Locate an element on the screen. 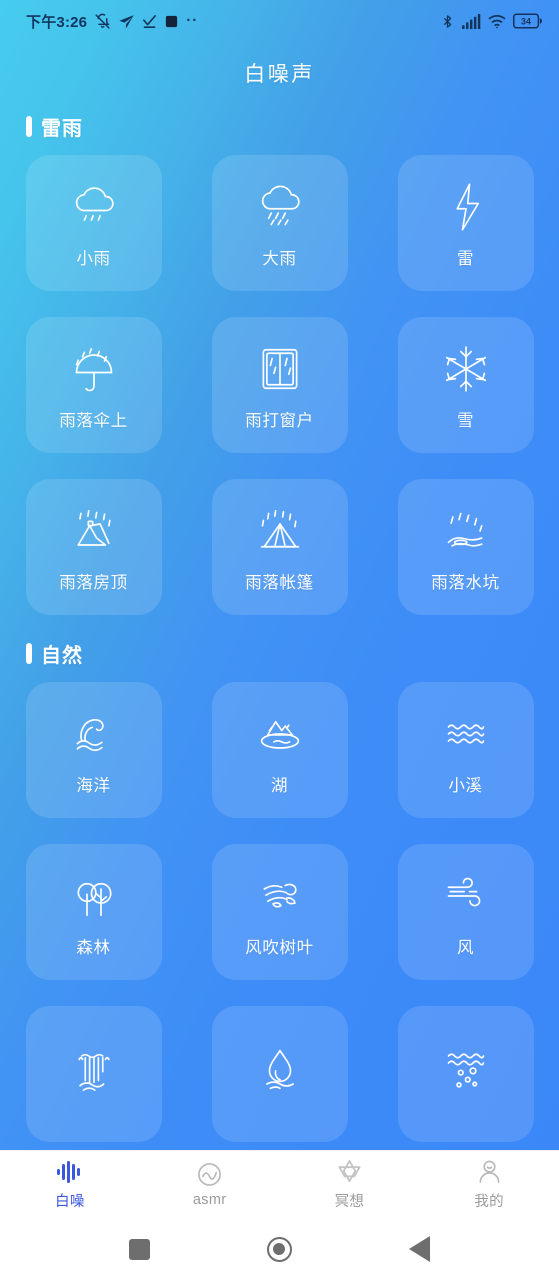  tab-white-noise: 白噪 is located at coordinates (70, 1185).